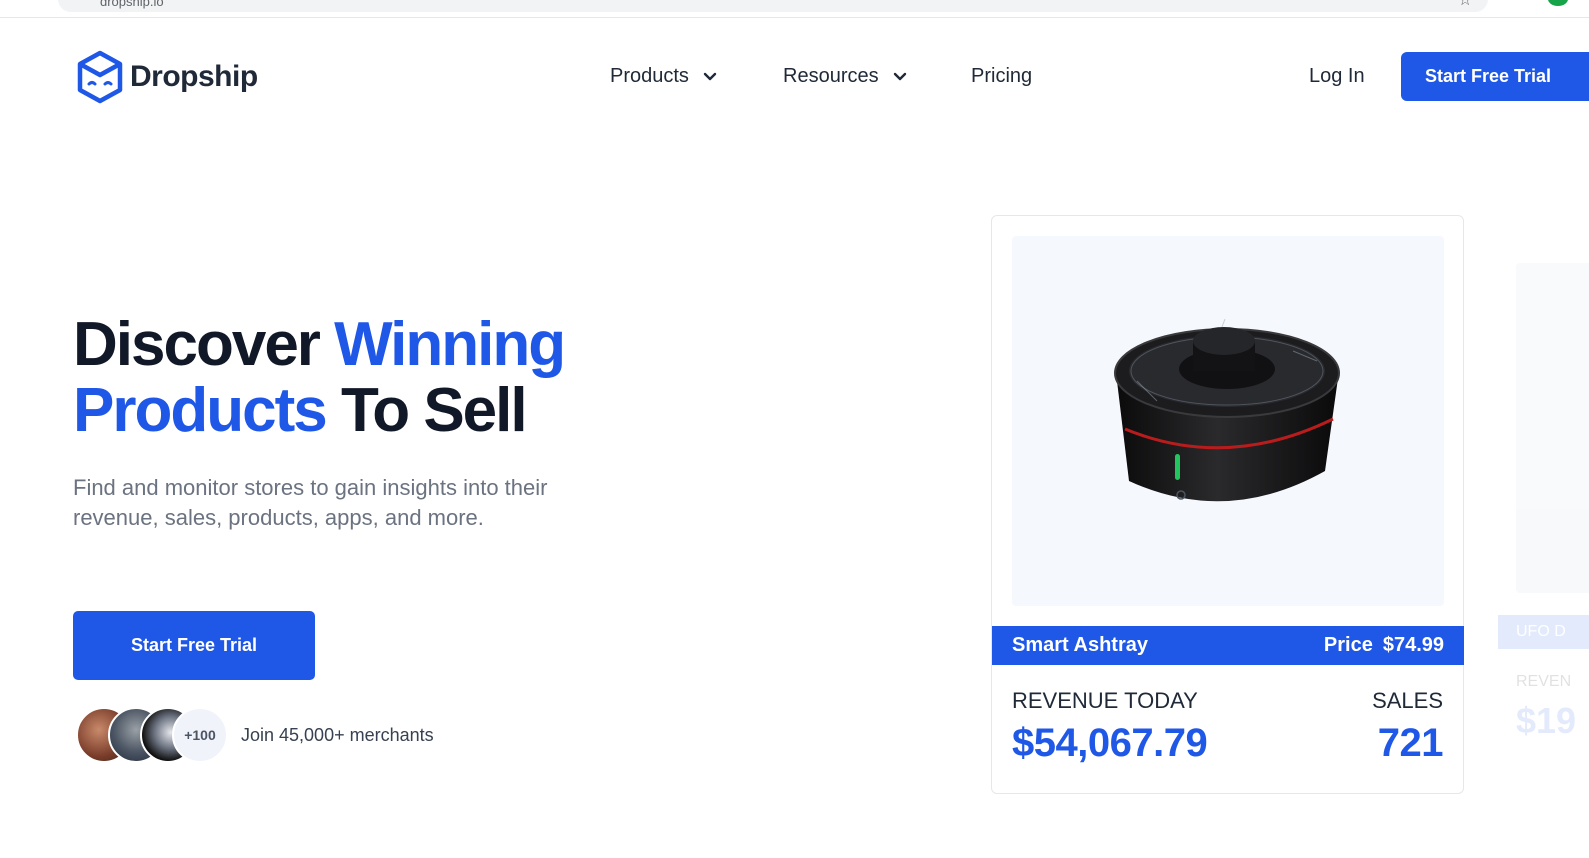 Image resolution: width=1589 pixels, height=858 pixels. I want to click on logo: Dropship, so click(167, 77).